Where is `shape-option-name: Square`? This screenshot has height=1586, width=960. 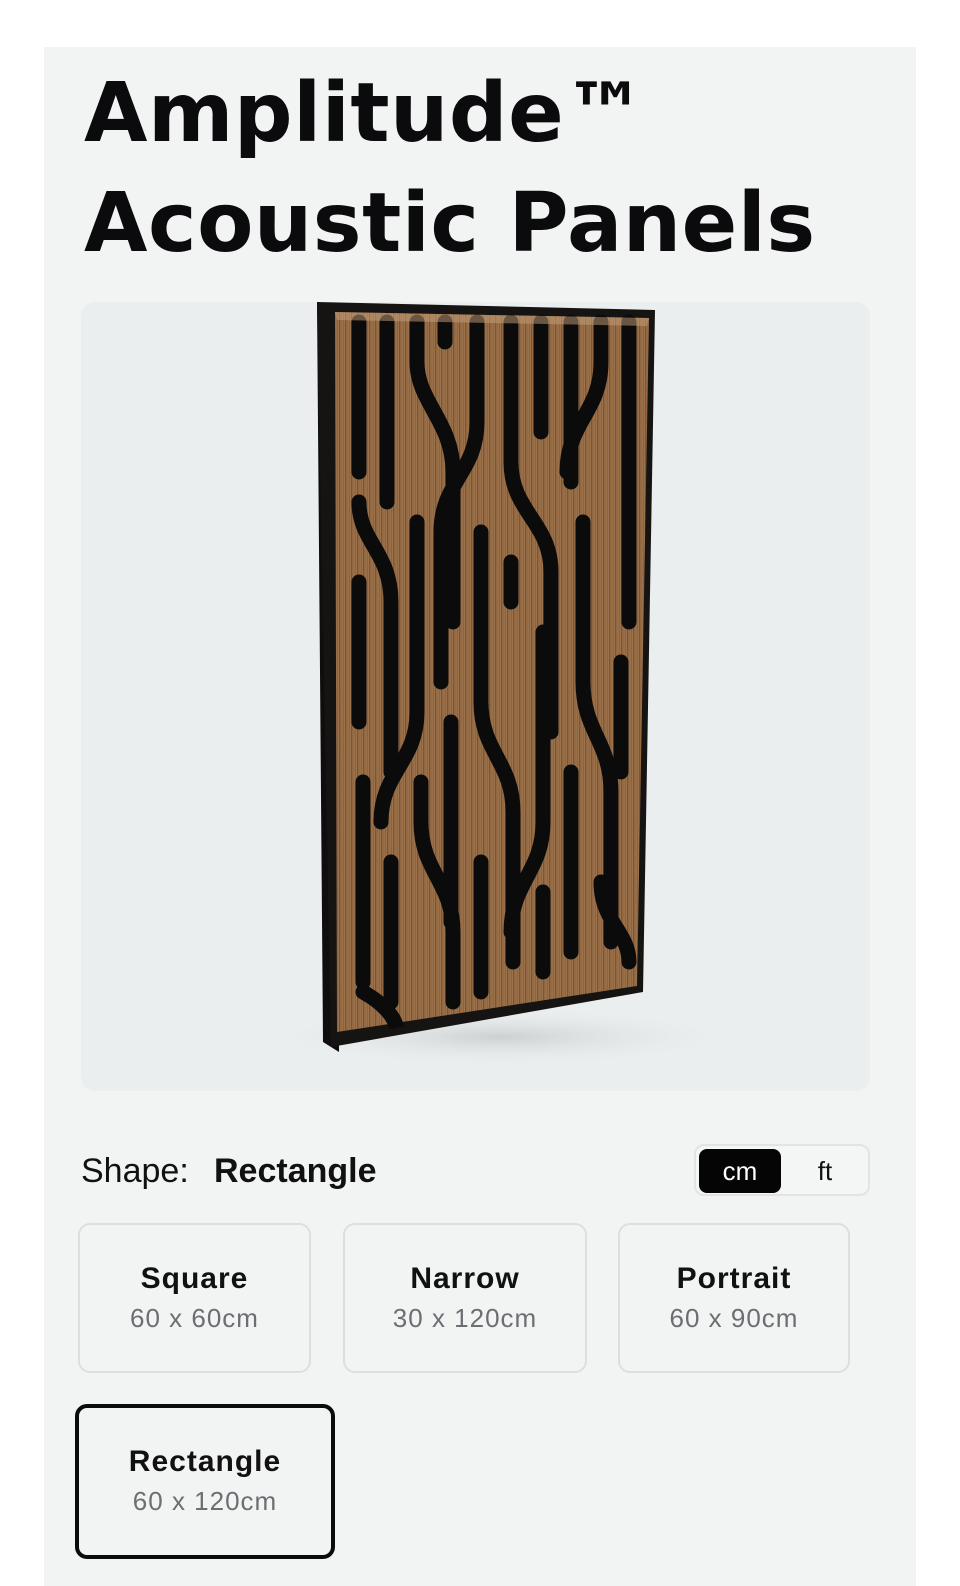 shape-option-name: Square is located at coordinates (194, 1278).